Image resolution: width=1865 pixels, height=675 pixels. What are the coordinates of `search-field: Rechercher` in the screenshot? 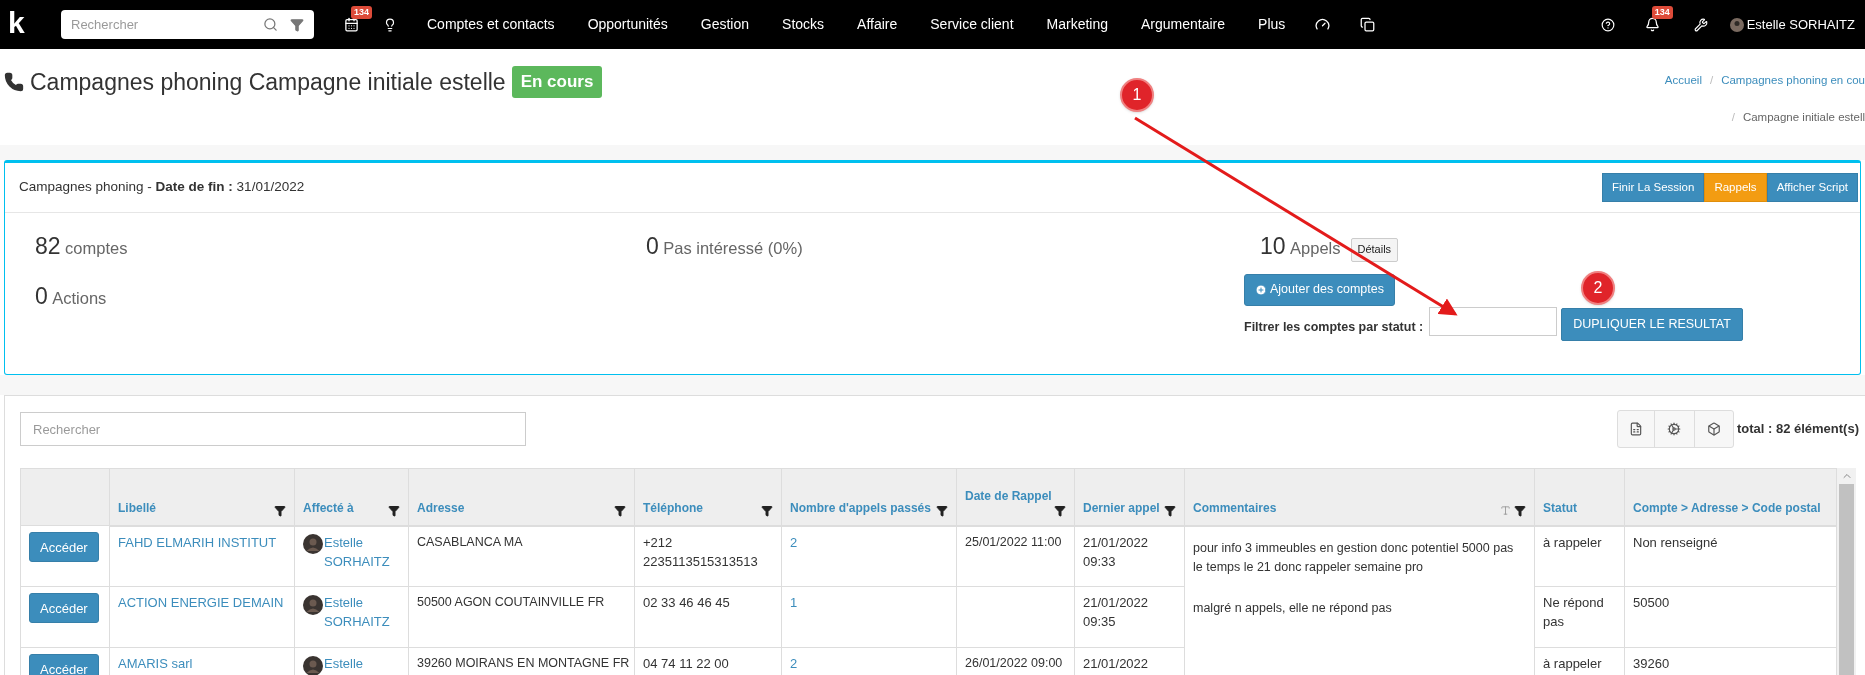 It's located at (187, 24).